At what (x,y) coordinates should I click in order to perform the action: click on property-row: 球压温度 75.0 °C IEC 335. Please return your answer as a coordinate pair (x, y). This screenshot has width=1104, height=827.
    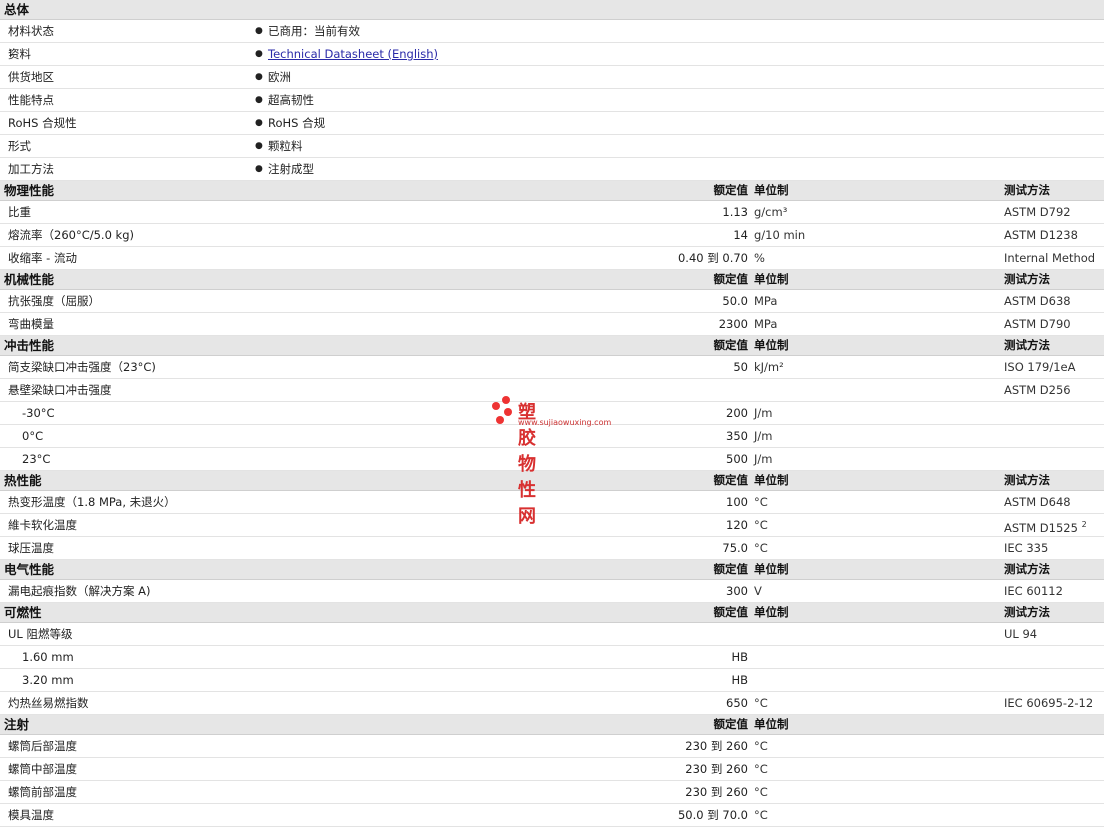
    Looking at the image, I should click on (552, 548).